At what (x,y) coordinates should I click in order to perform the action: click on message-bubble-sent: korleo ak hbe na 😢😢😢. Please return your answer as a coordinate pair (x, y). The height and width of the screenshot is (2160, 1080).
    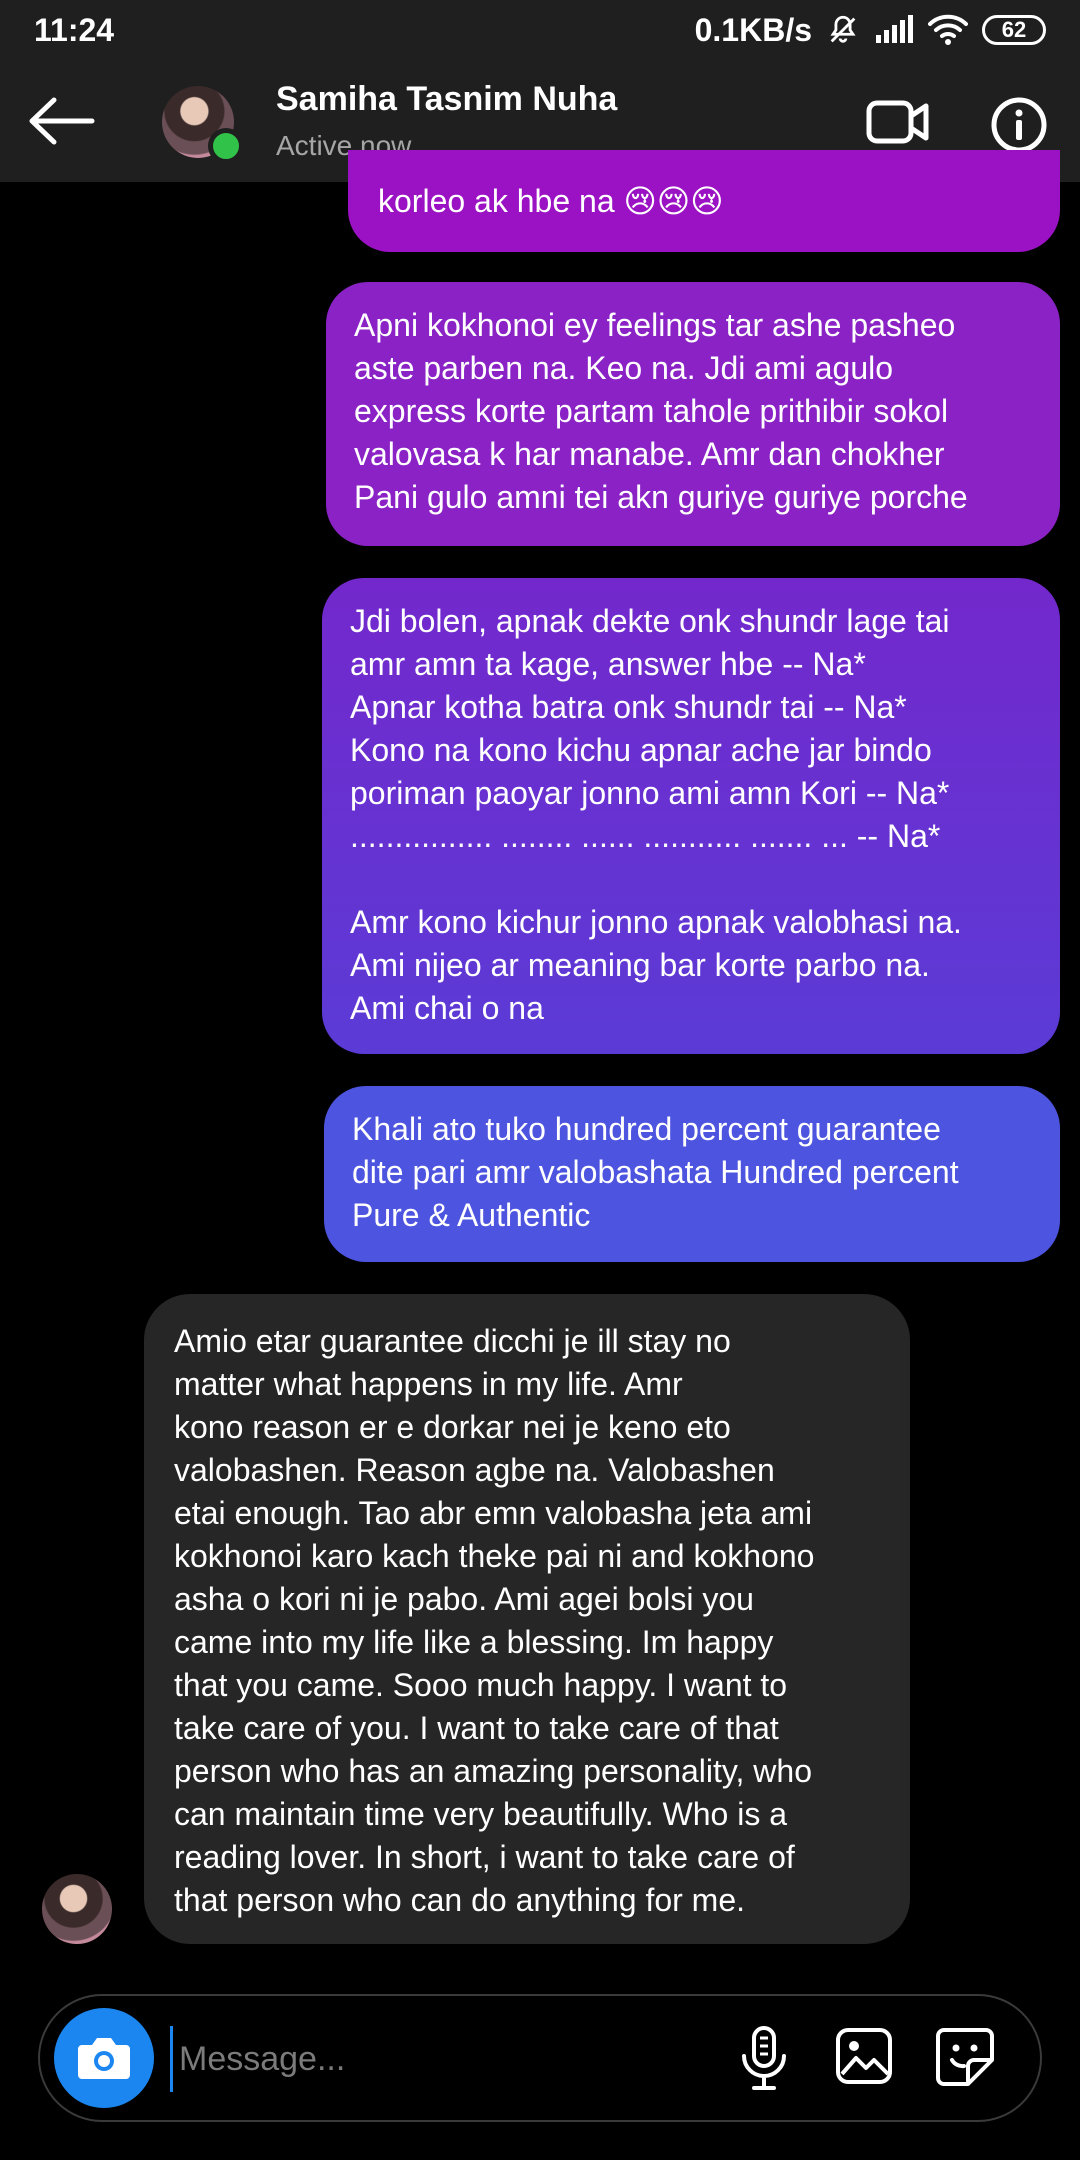
    Looking at the image, I should click on (704, 201).